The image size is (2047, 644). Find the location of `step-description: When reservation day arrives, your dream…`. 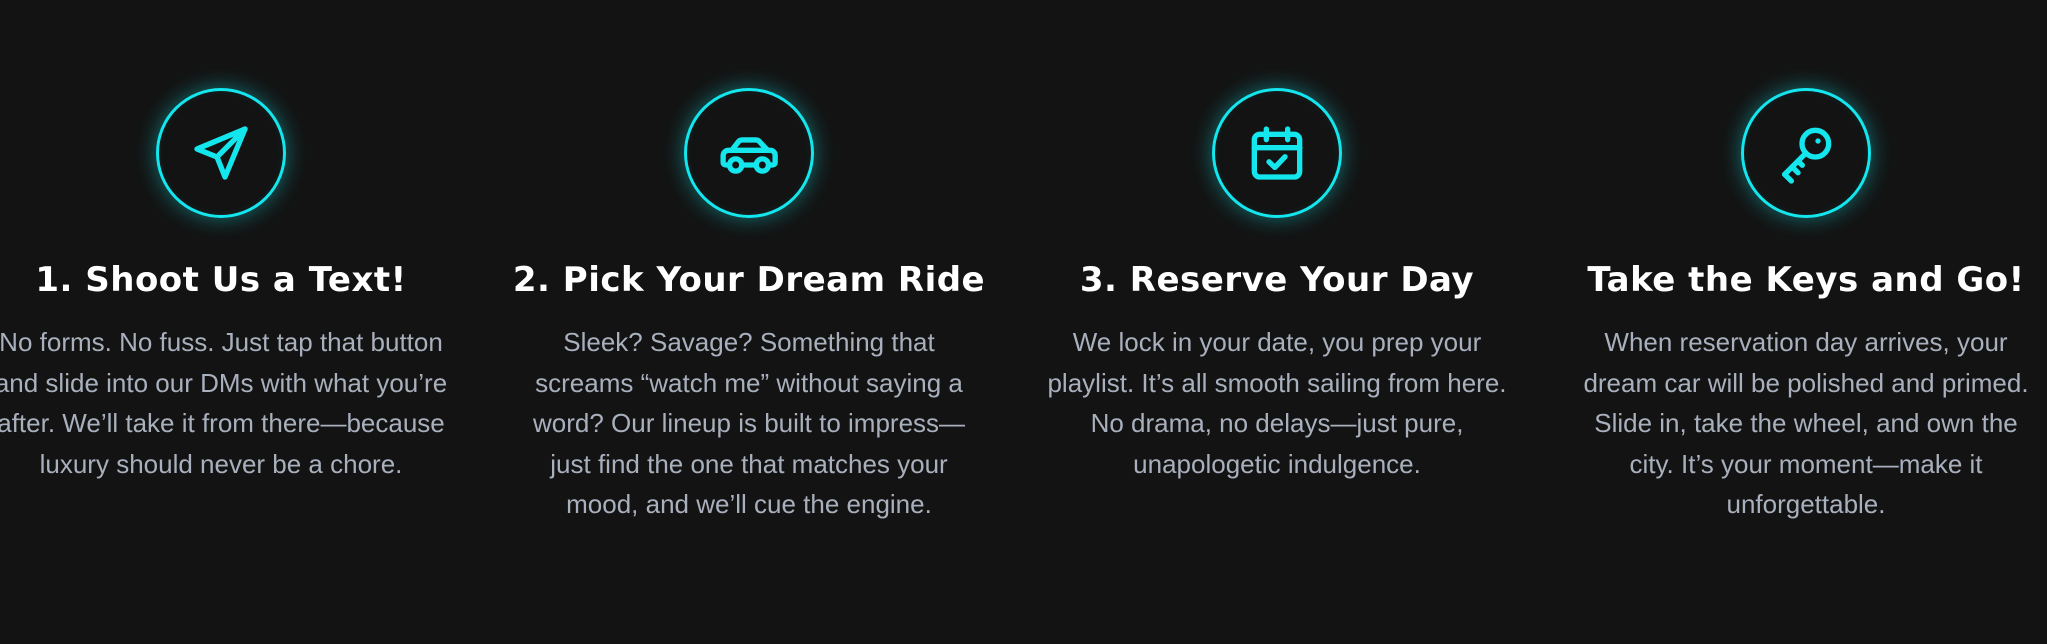

step-description: When reservation day arrives, your dream… is located at coordinates (1806, 423).